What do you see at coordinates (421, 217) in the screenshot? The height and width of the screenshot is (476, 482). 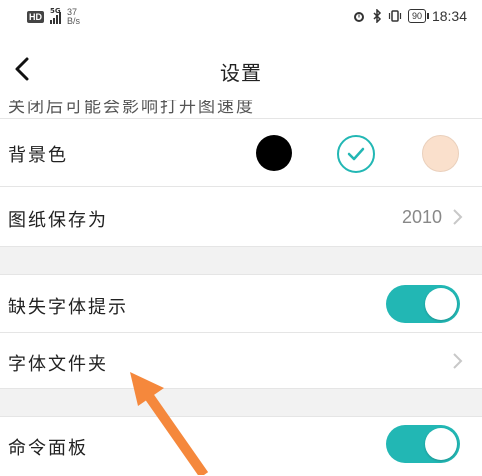 I see `save-drawing-as-value: 2010` at bounding box center [421, 217].